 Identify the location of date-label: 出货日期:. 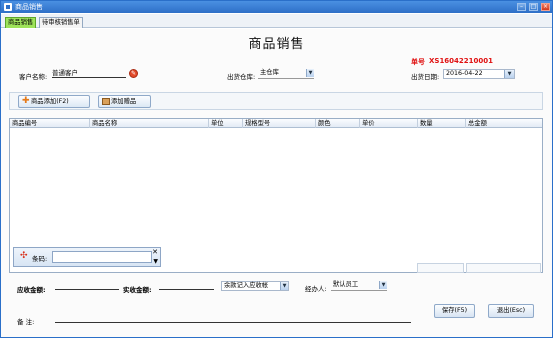
(425, 77).